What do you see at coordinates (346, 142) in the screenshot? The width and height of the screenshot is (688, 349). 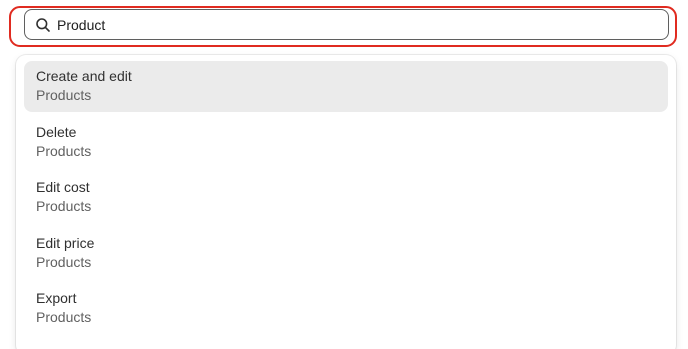 I see `result-item-delete: Delete Products` at bounding box center [346, 142].